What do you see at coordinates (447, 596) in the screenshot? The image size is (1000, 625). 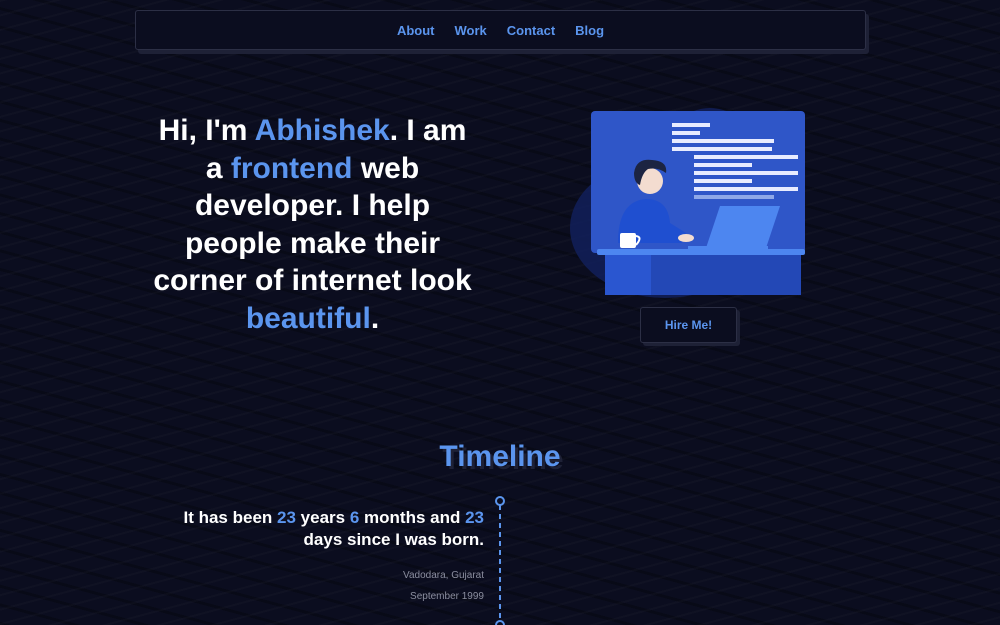 I see `entry-date: September 1999` at bounding box center [447, 596].